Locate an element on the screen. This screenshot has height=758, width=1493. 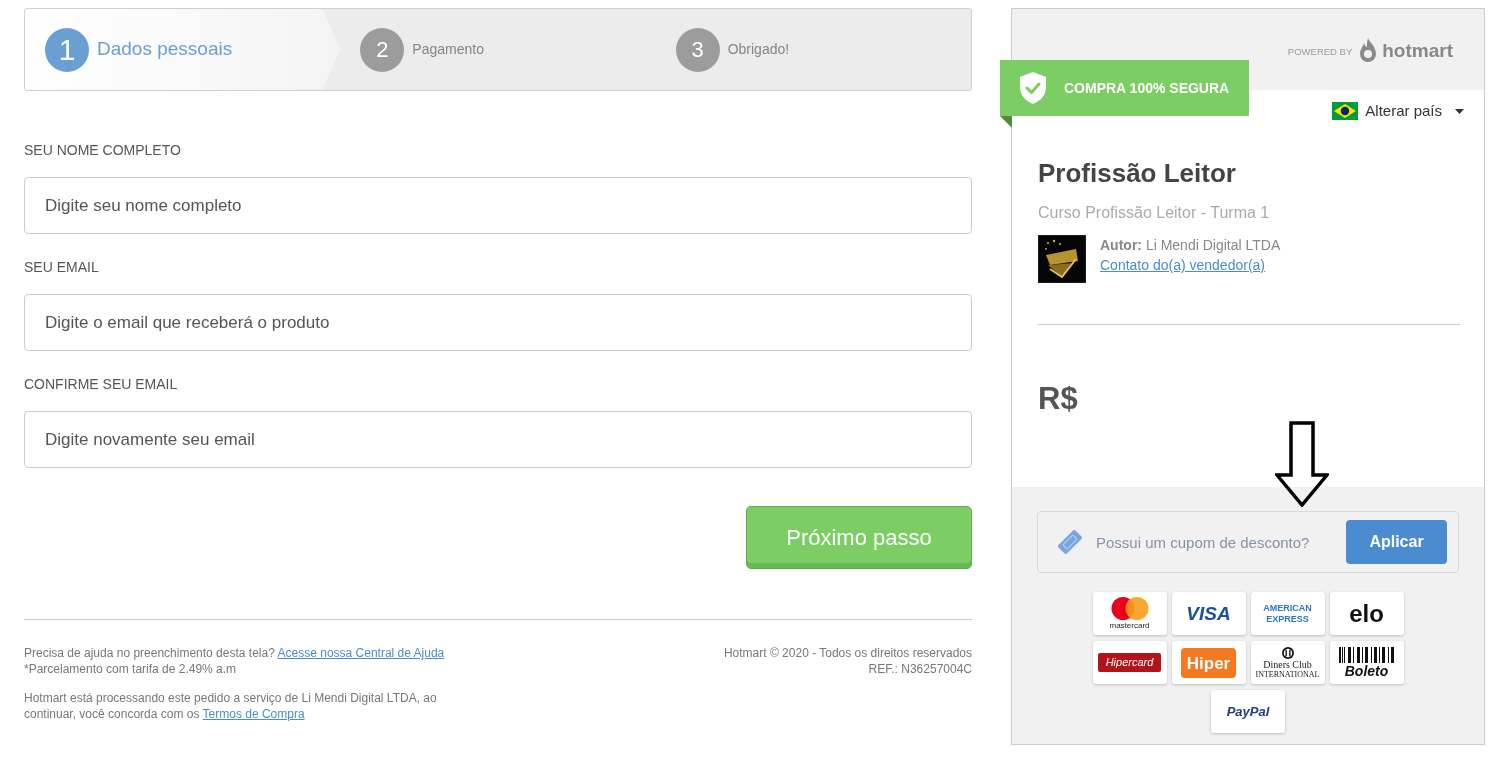
card-brand-name: Hiper is located at coordinates (1208, 662).